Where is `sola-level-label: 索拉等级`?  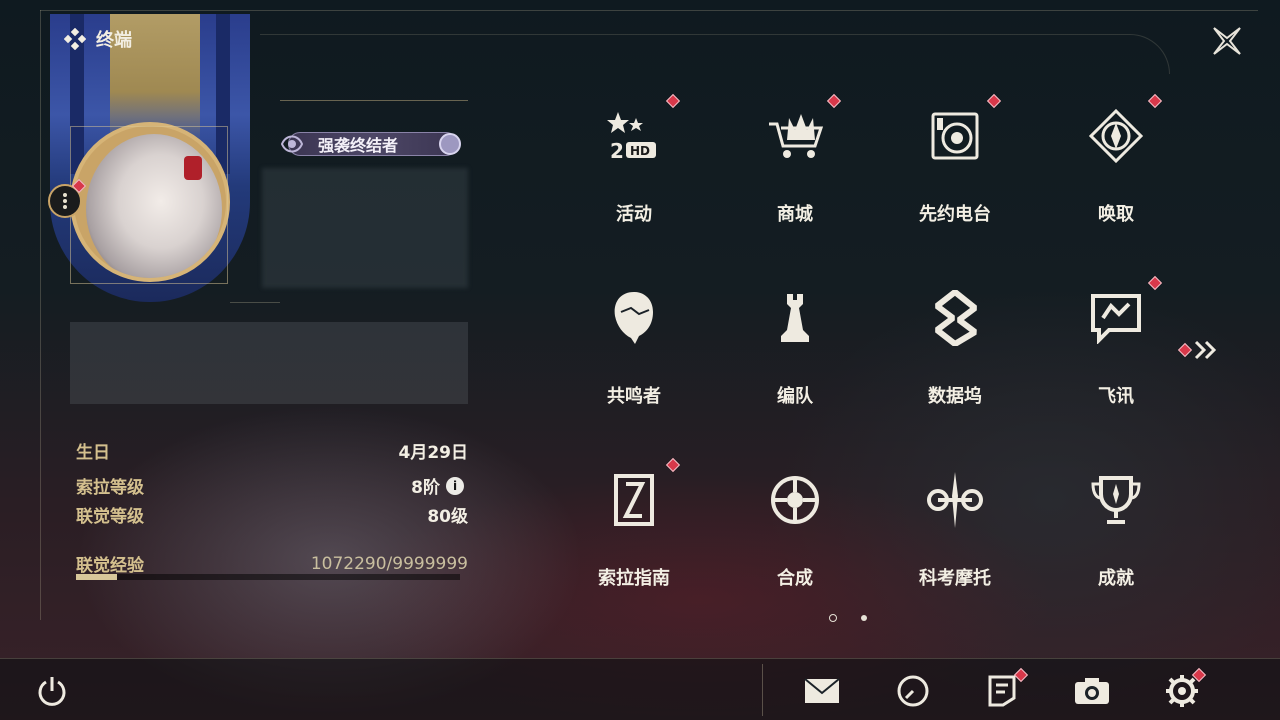
sola-level-label: 索拉等级 is located at coordinates (110, 488).